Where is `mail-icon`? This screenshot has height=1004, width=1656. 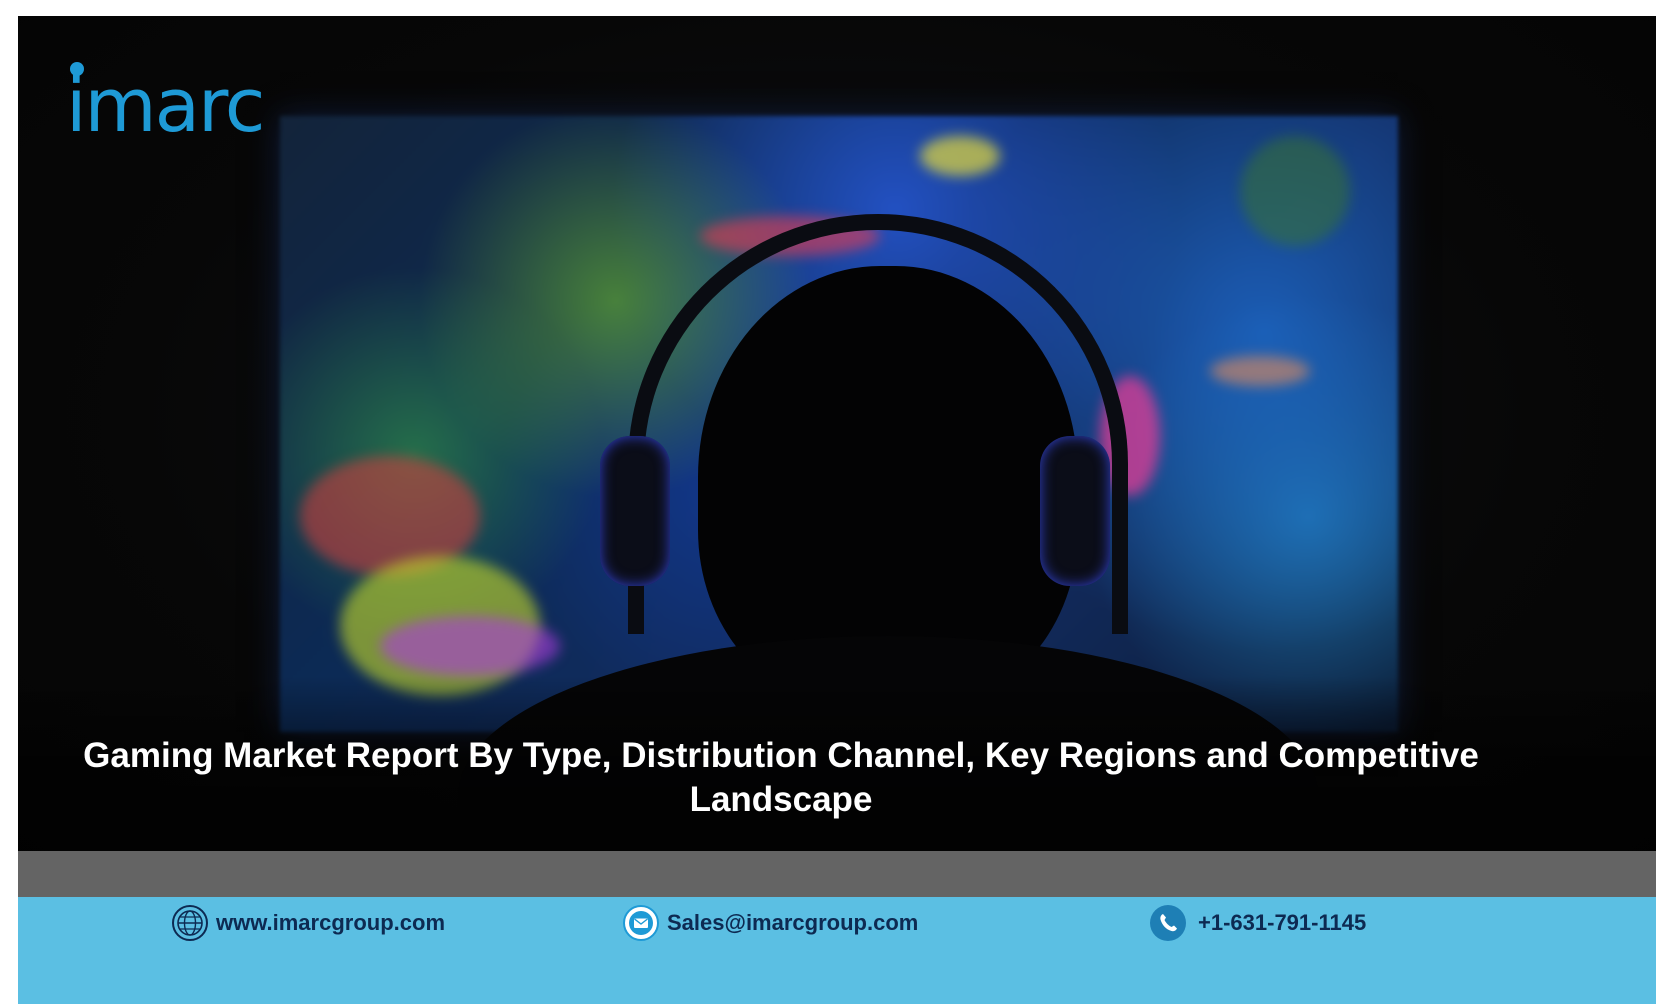 mail-icon is located at coordinates (641, 923).